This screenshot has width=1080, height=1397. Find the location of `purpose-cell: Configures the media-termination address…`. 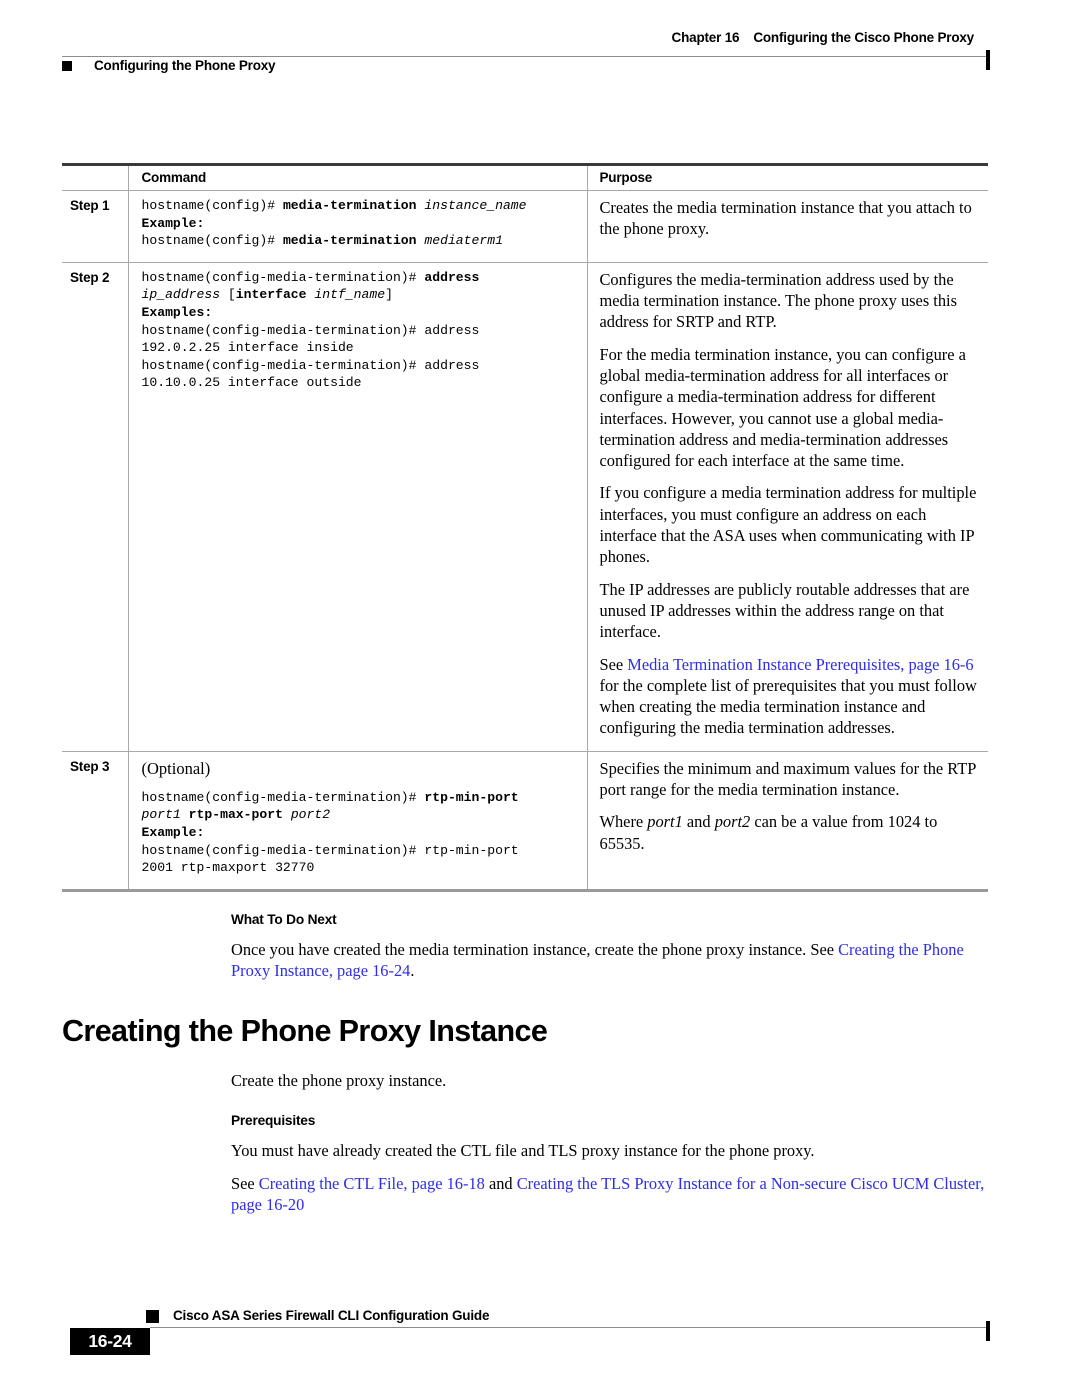

purpose-cell: Configures the media-termination address… is located at coordinates (787, 507).